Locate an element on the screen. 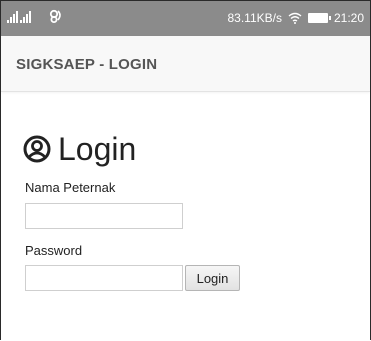  signal-indicators is located at coordinates (19, 17).